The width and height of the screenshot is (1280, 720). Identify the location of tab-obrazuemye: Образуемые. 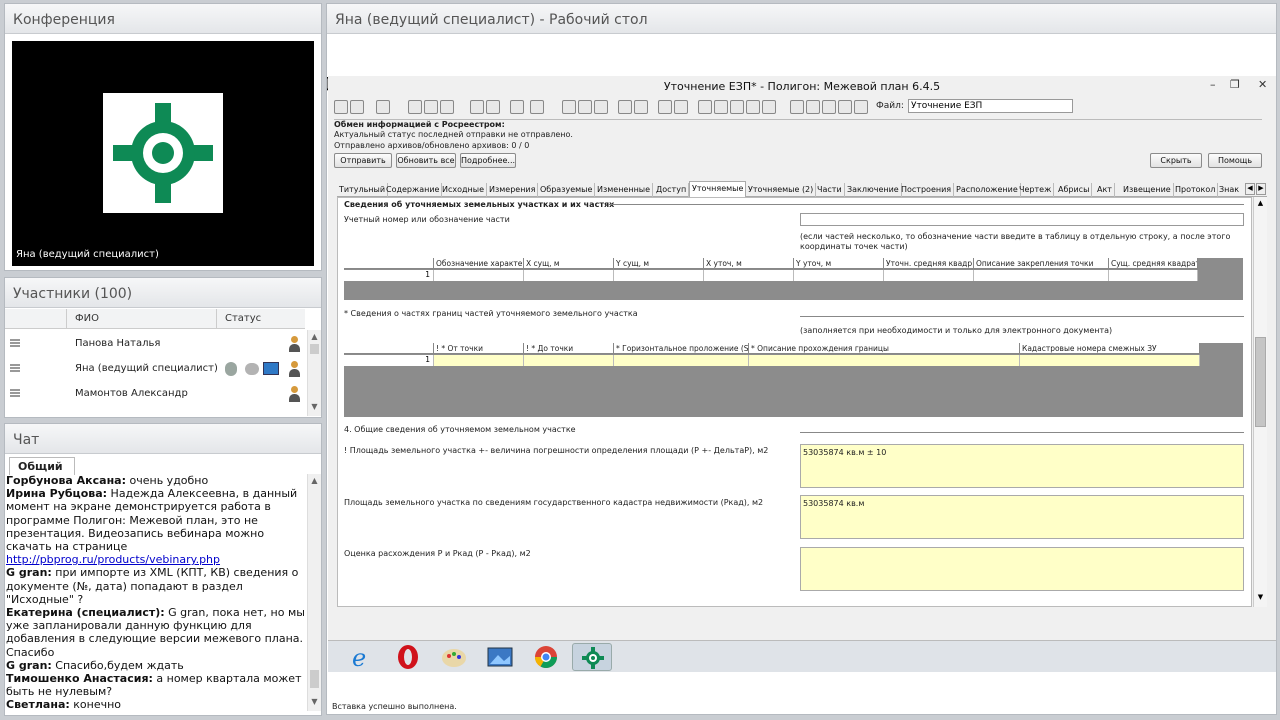
(567, 190).